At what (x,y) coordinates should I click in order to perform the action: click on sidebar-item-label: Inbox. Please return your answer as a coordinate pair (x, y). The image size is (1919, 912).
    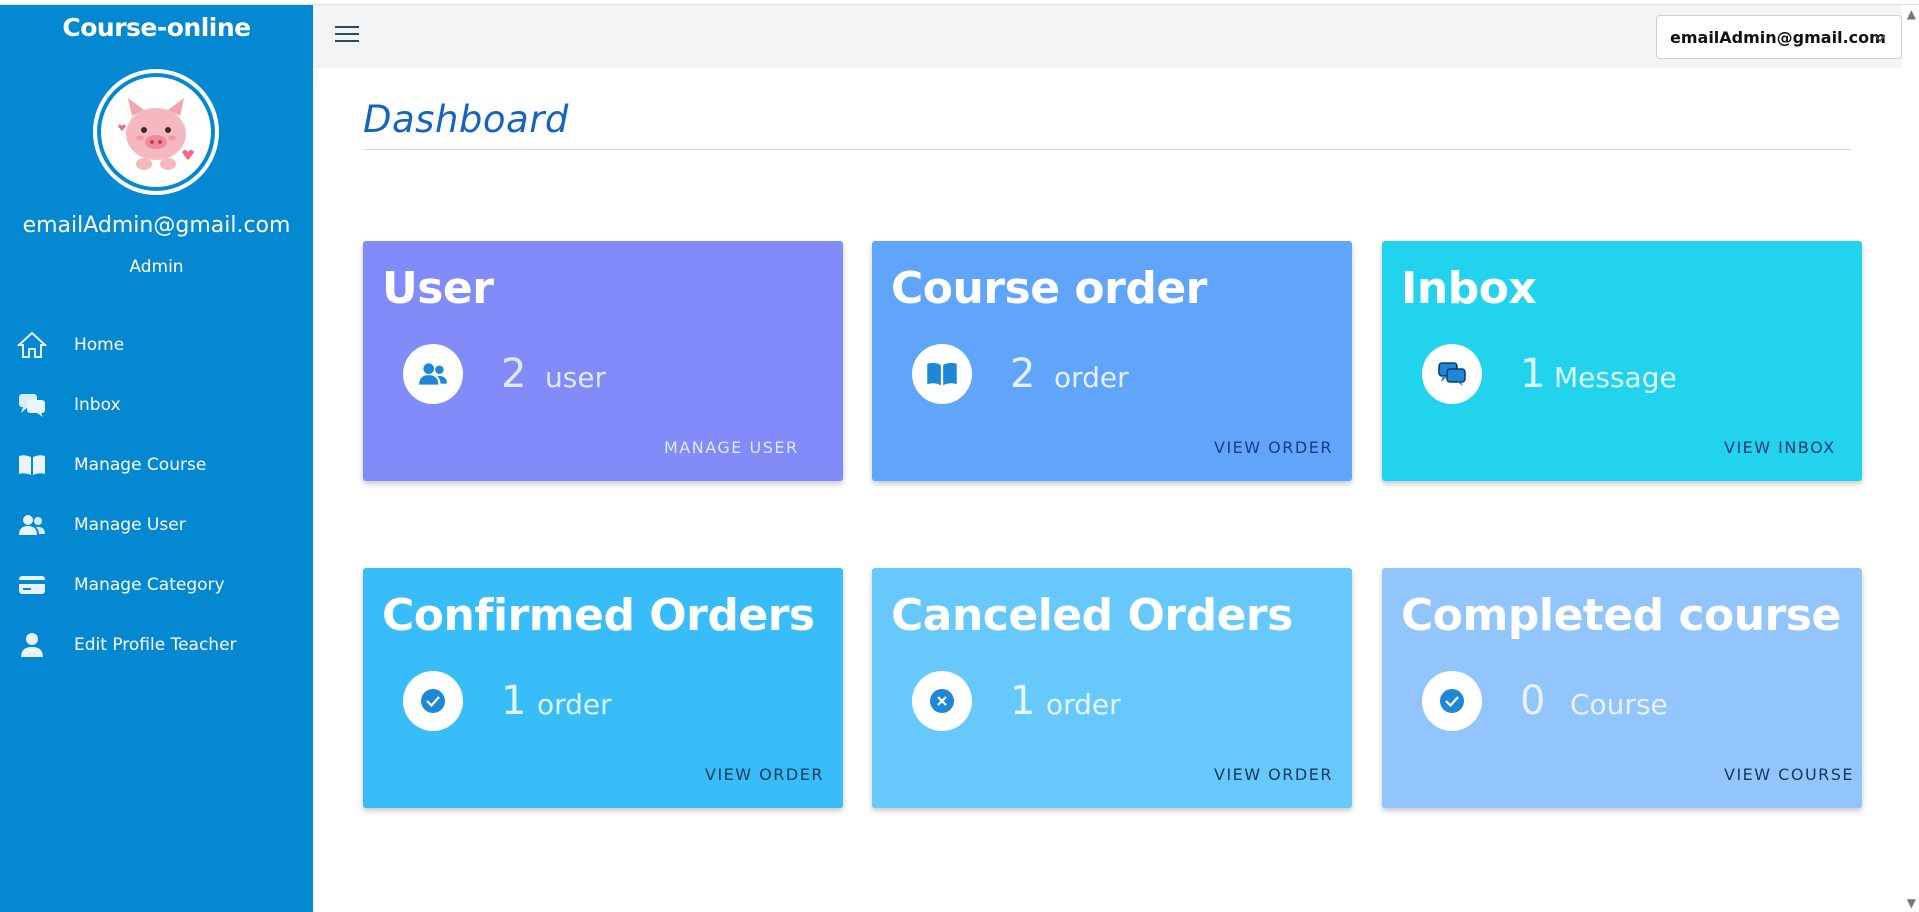
    Looking at the image, I should click on (97, 405).